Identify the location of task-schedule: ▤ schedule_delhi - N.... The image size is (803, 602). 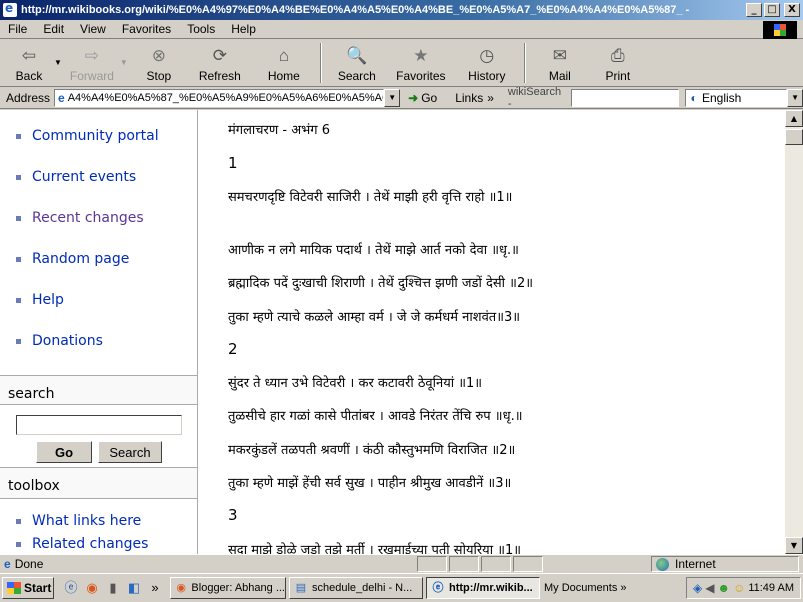
(356, 588).